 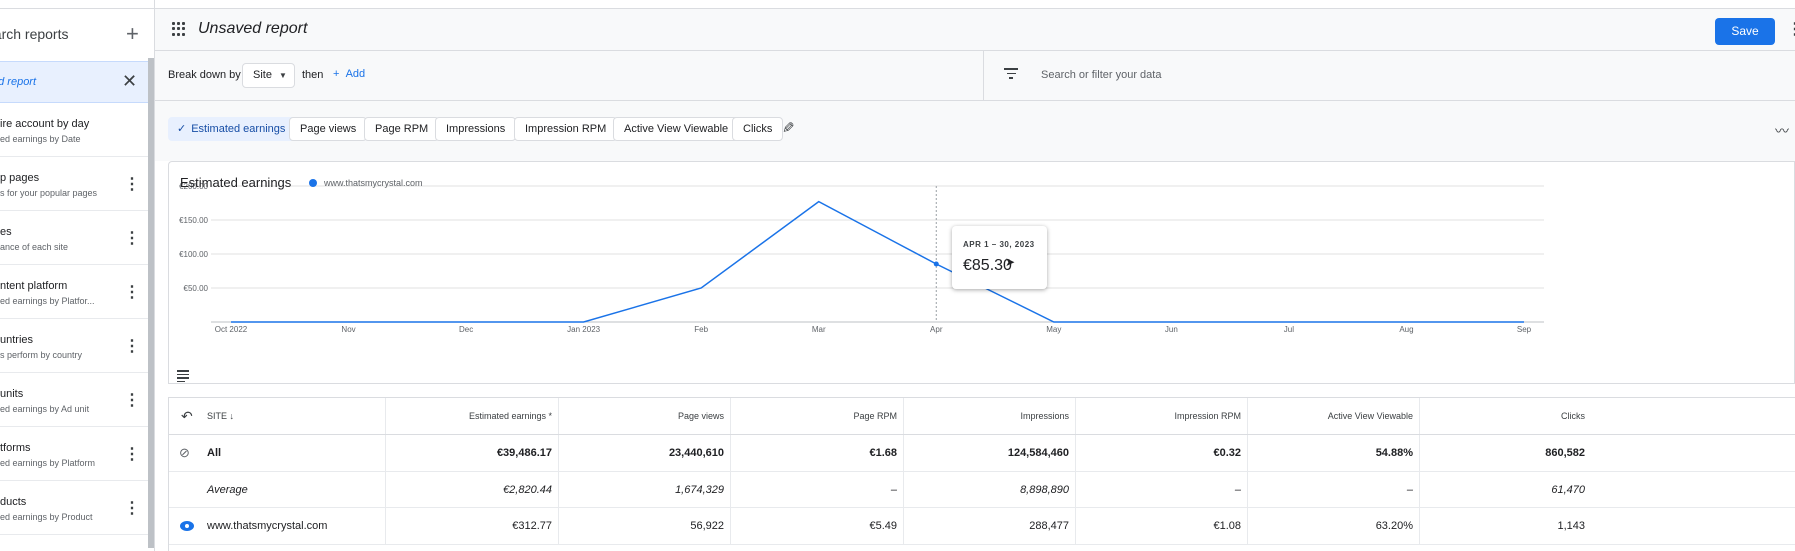 What do you see at coordinates (15, 448) in the screenshot?
I see `report-title: tforms` at bounding box center [15, 448].